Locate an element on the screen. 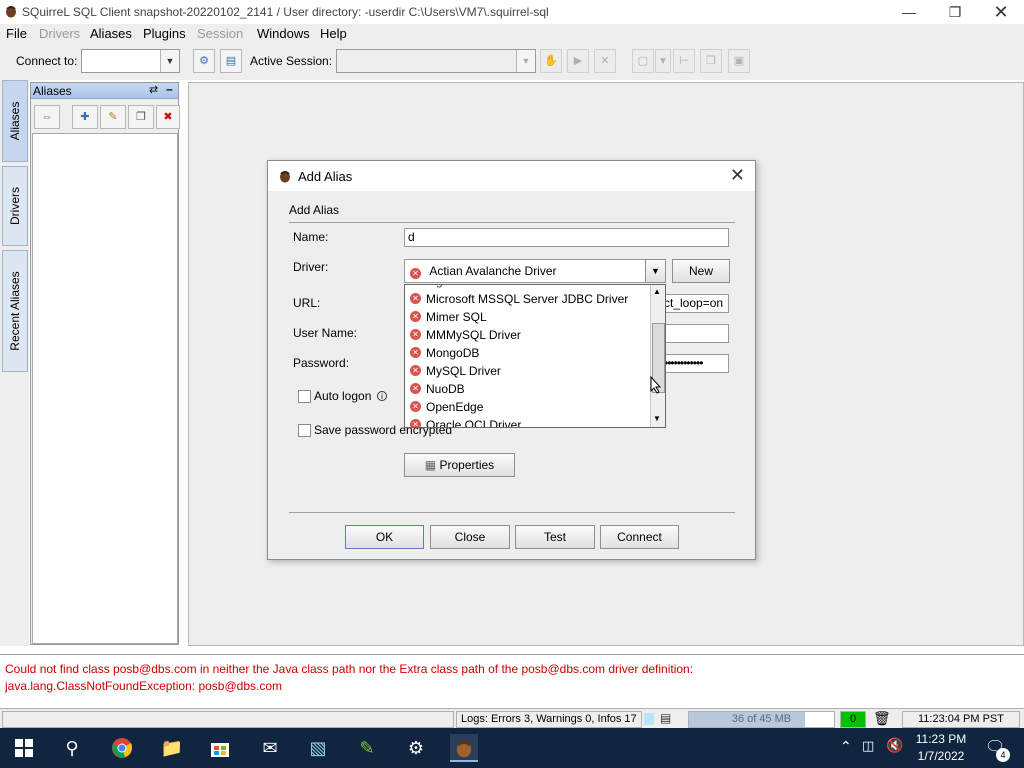 The width and height of the screenshot is (1024, 768). group-label: Add Alias is located at coordinates (314, 210).